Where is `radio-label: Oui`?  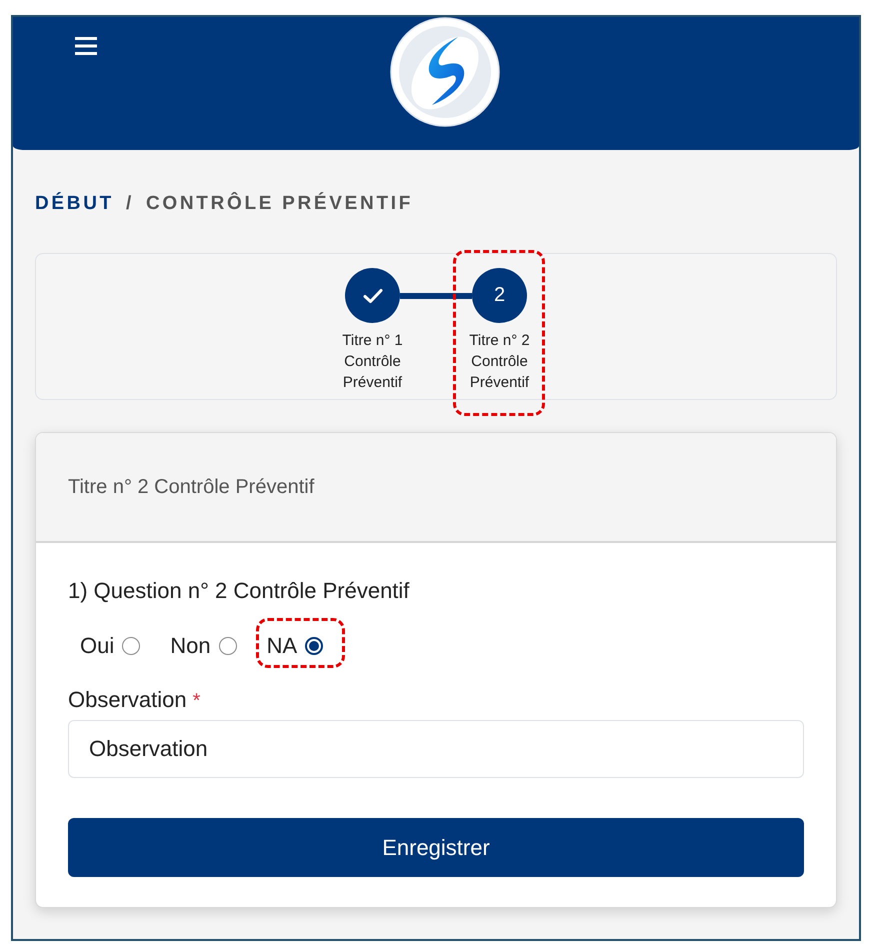
radio-label: Oui is located at coordinates (97, 646).